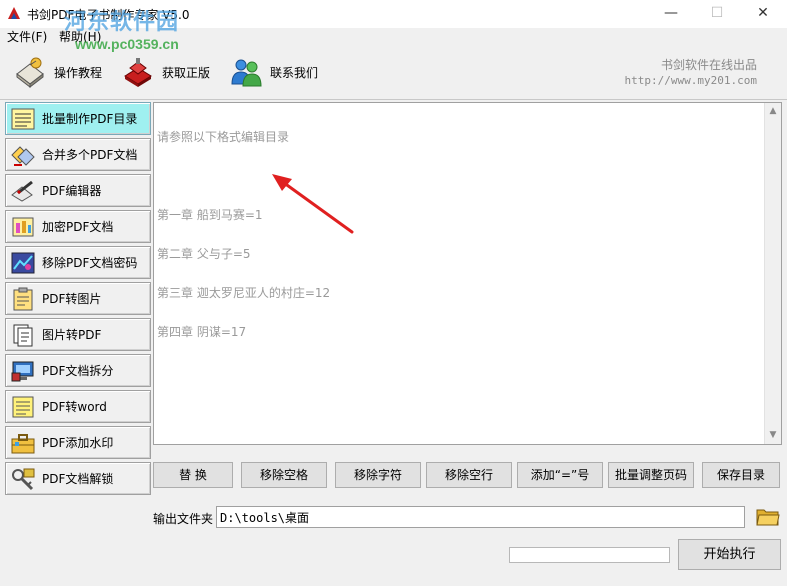 This screenshot has height=586, width=787. What do you see at coordinates (768, 516) in the screenshot?
I see `folder-open-icon` at bounding box center [768, 516].